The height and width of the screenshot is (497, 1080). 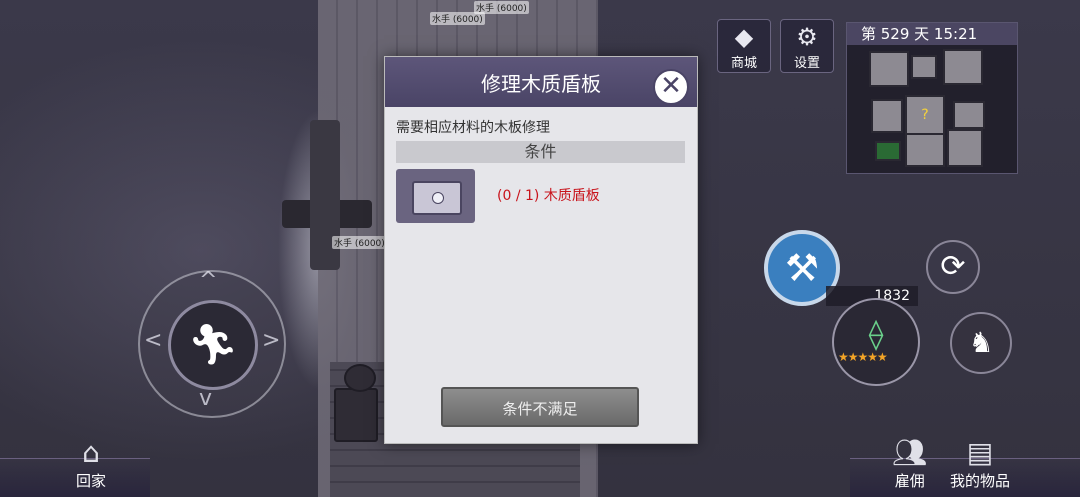 I want to click on condition-header: 条件, so click(x=540, y=152).